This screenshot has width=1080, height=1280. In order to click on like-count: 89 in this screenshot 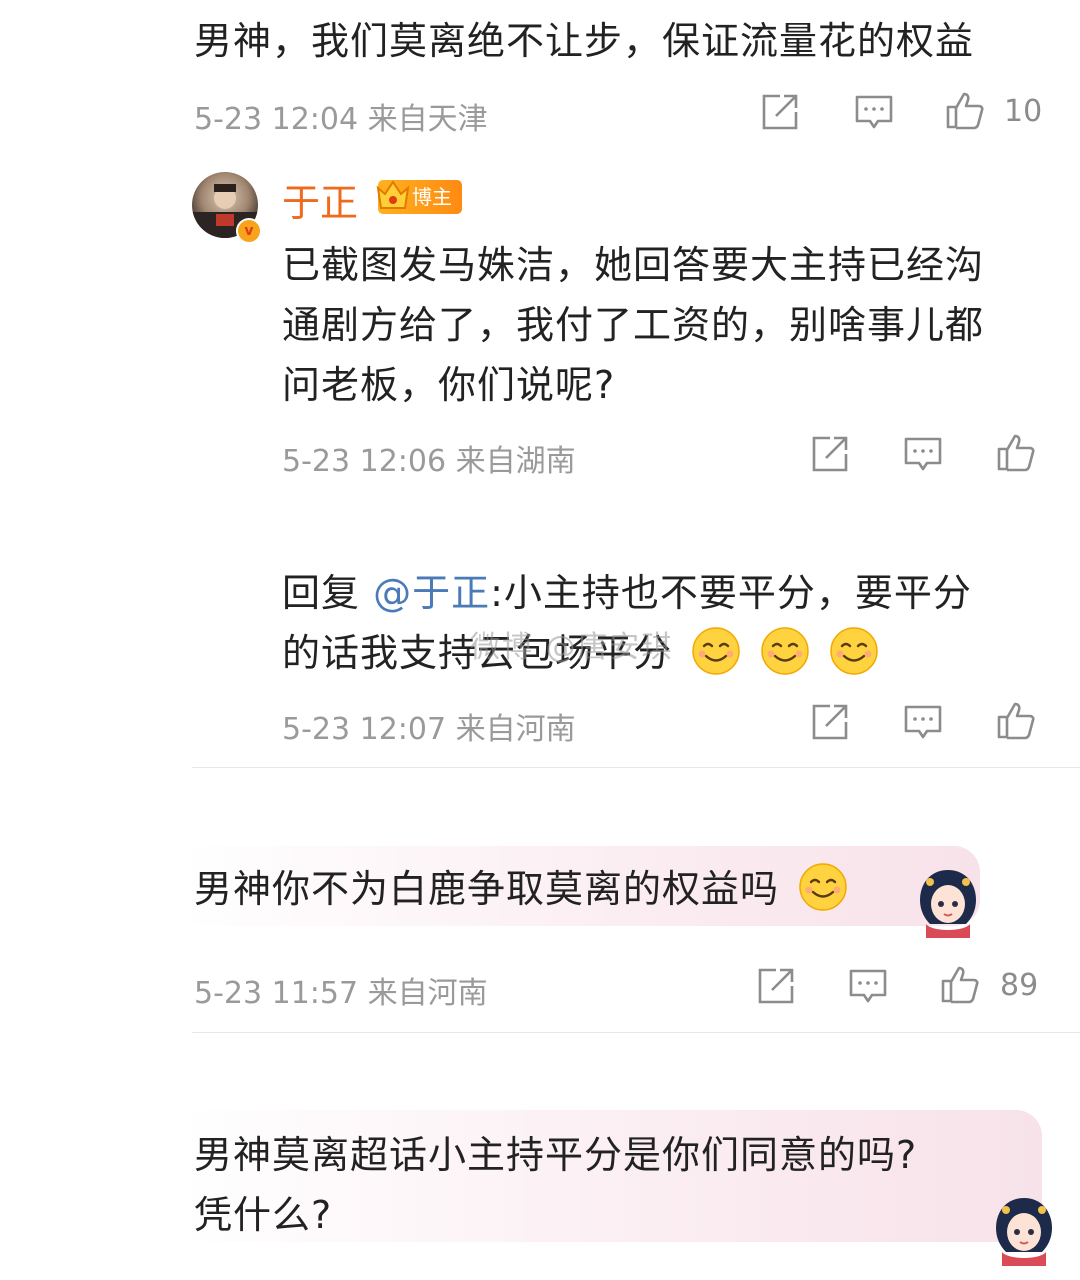, I will do `click(1019, 985)`.